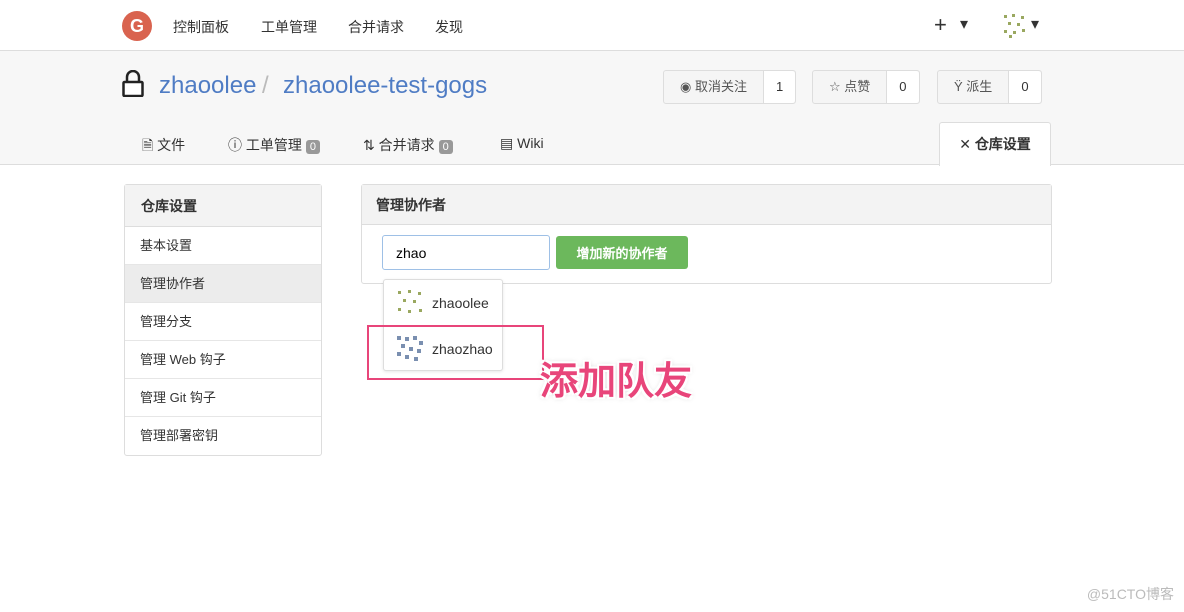  I want to click on tab-issues: ⓘ 工单管理 0, so click(274, 145).